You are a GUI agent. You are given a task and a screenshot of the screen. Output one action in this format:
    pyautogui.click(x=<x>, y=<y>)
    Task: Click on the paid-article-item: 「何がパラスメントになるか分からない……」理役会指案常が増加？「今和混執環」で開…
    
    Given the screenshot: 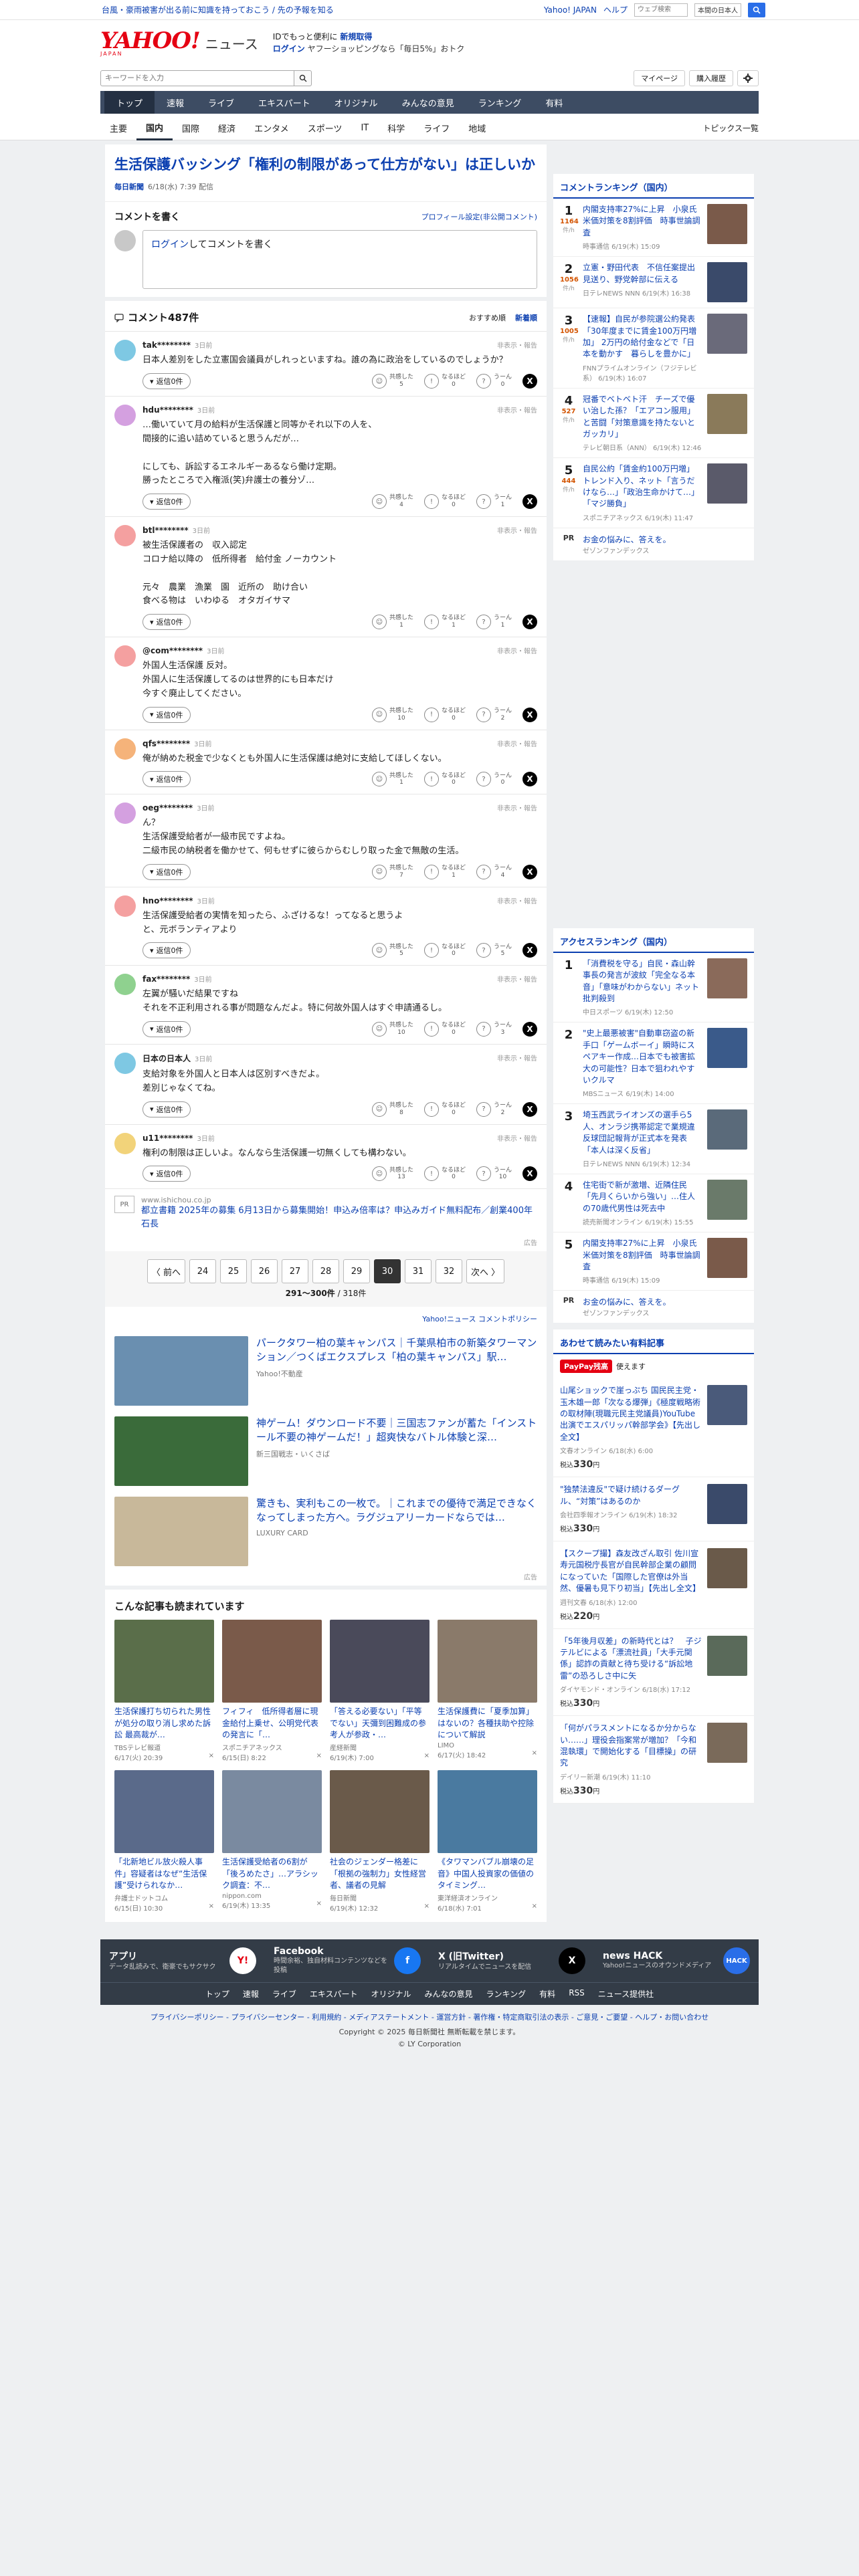 What is the action you would take?
    pyautogui.click(x=653, y=1760)
    